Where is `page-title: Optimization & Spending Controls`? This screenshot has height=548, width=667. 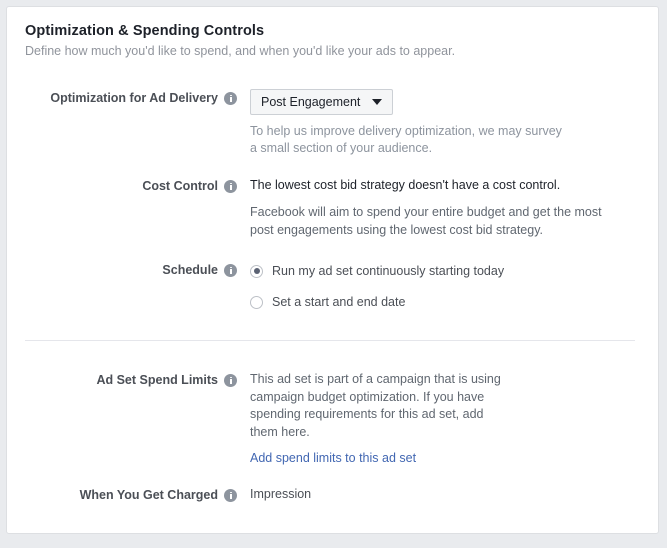
page-title: Optimization & Spending Controls is located at coordinates (145, 31).